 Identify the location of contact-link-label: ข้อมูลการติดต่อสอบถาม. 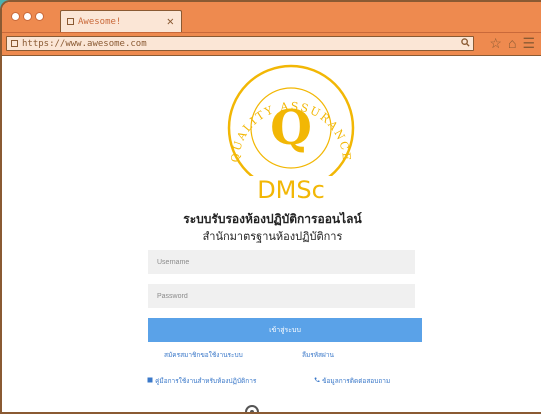
(356, 381).